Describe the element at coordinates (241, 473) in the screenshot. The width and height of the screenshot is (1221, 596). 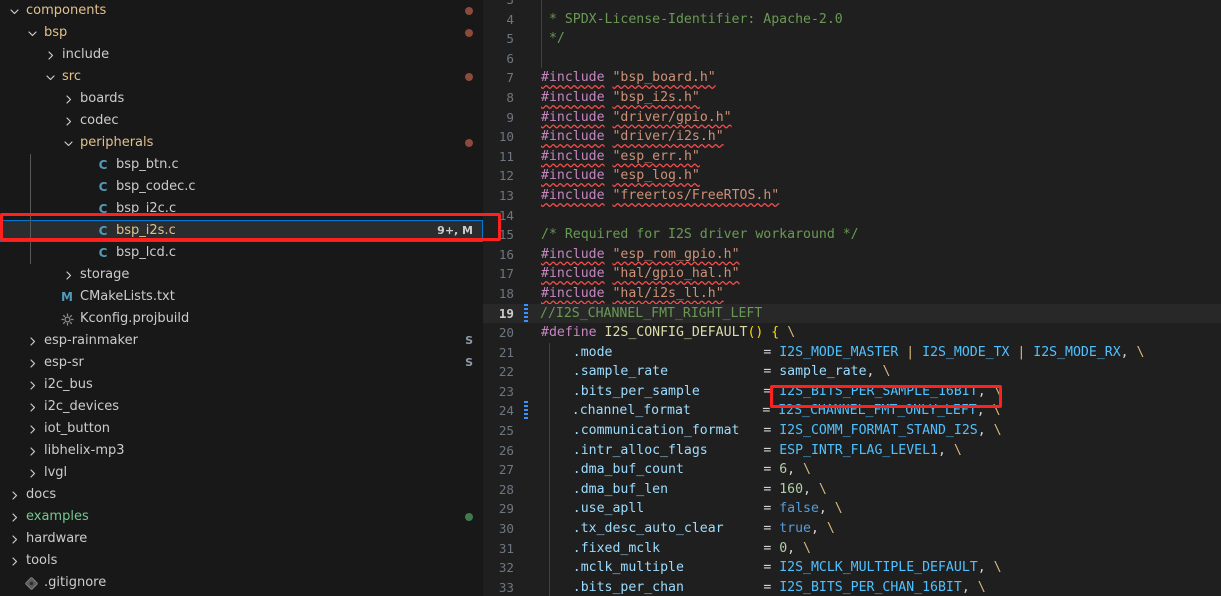
I see `explorer-item-lvgl: lvgl` at that location.